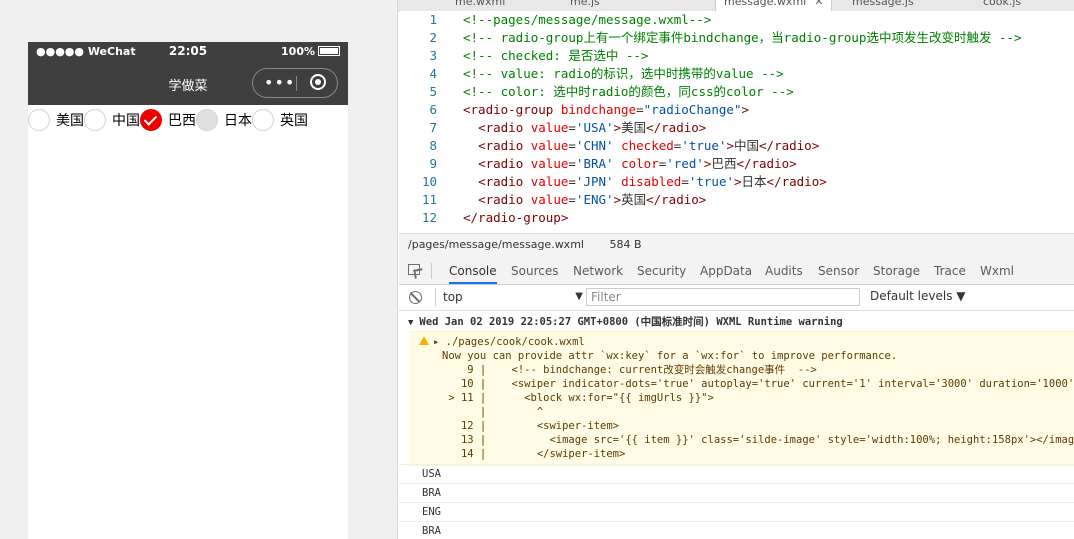  I want to click on line-number: 6, so click(433, 109).